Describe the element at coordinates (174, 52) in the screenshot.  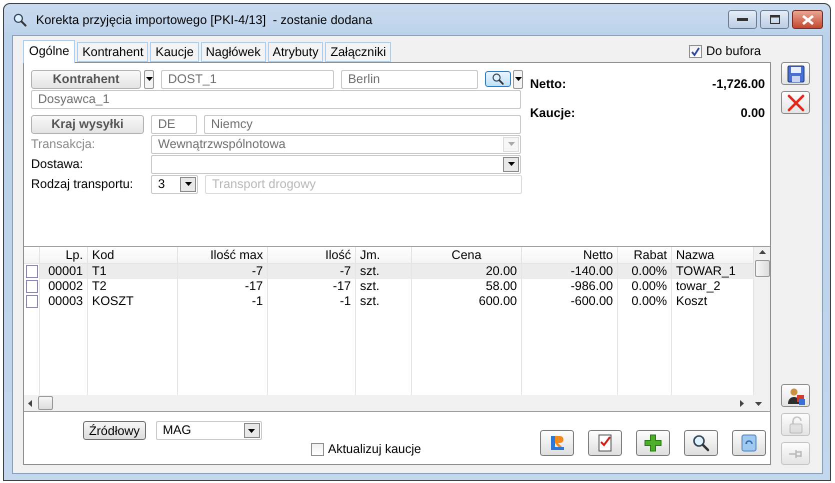
I see `tab: Kaucje` at that location.